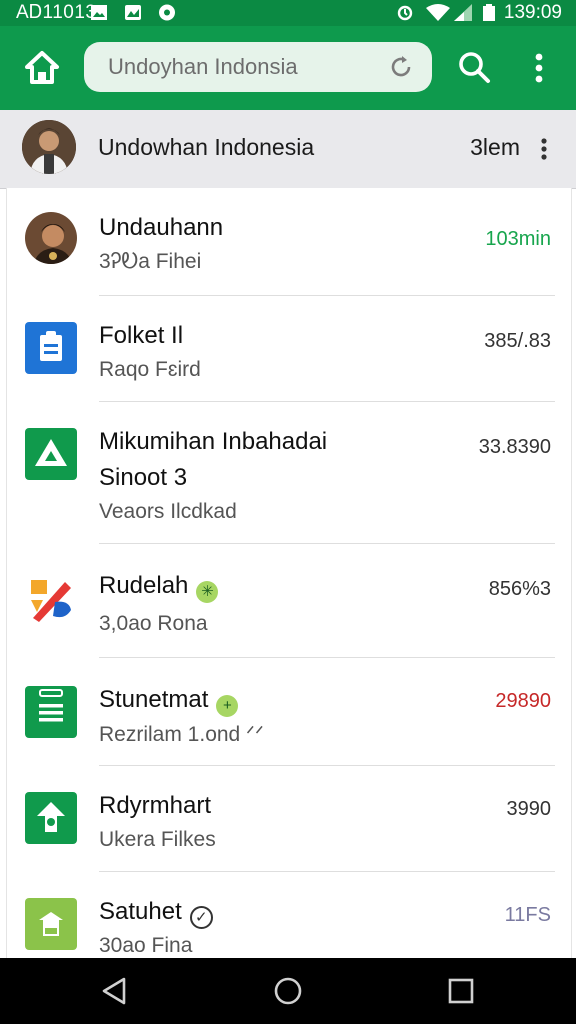  What do you see at coordinates (99, 12) in the screenshot?
I see `image-icon` at bounding box center [99, 12].